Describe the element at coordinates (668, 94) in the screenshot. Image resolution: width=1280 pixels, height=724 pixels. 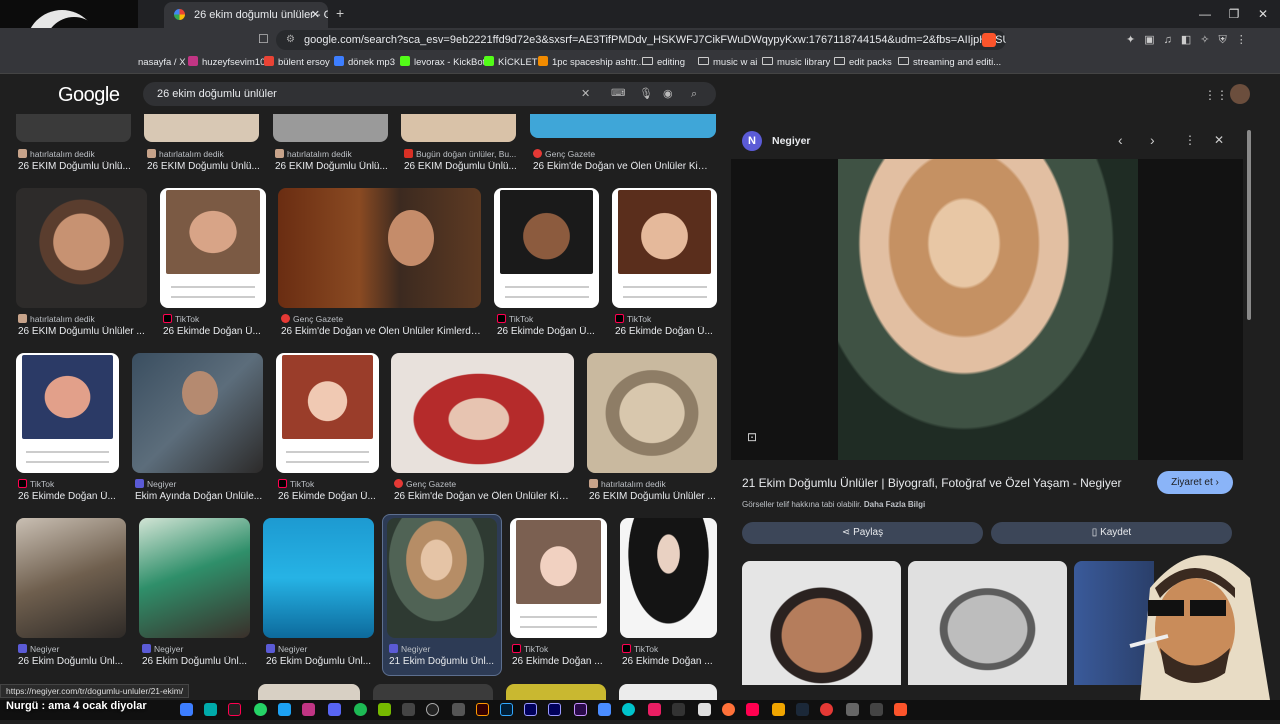
I see `lens-icon: ◉` at that location.